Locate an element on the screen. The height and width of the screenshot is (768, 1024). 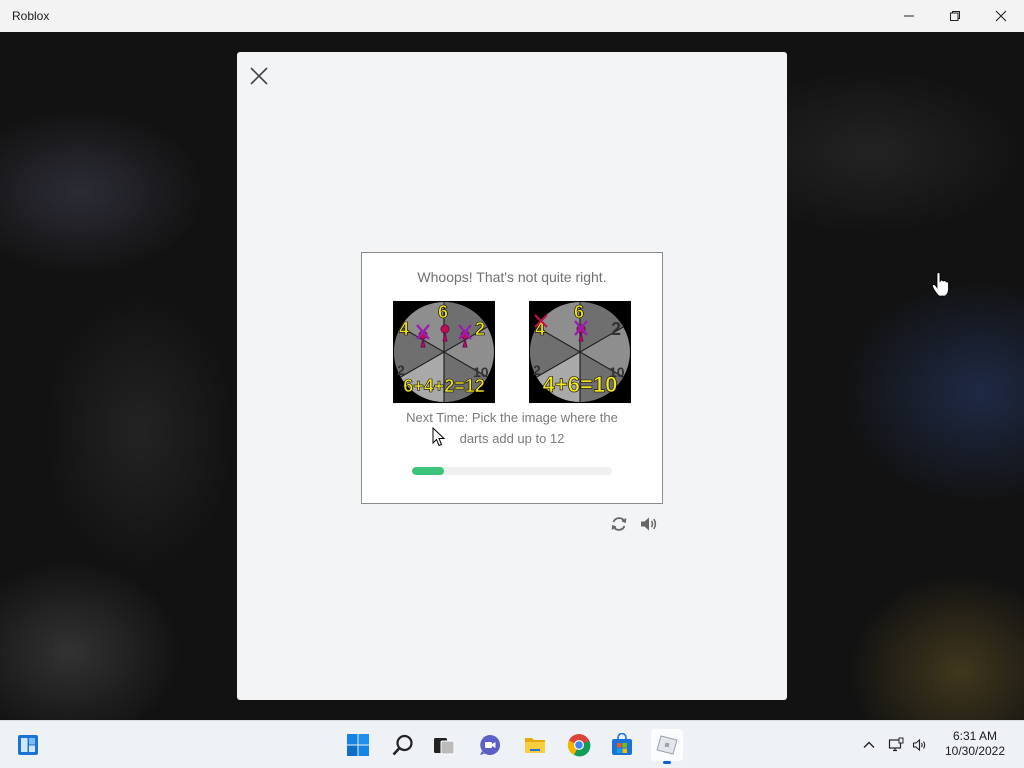
chrome-button is located at coordinates (579, 745).